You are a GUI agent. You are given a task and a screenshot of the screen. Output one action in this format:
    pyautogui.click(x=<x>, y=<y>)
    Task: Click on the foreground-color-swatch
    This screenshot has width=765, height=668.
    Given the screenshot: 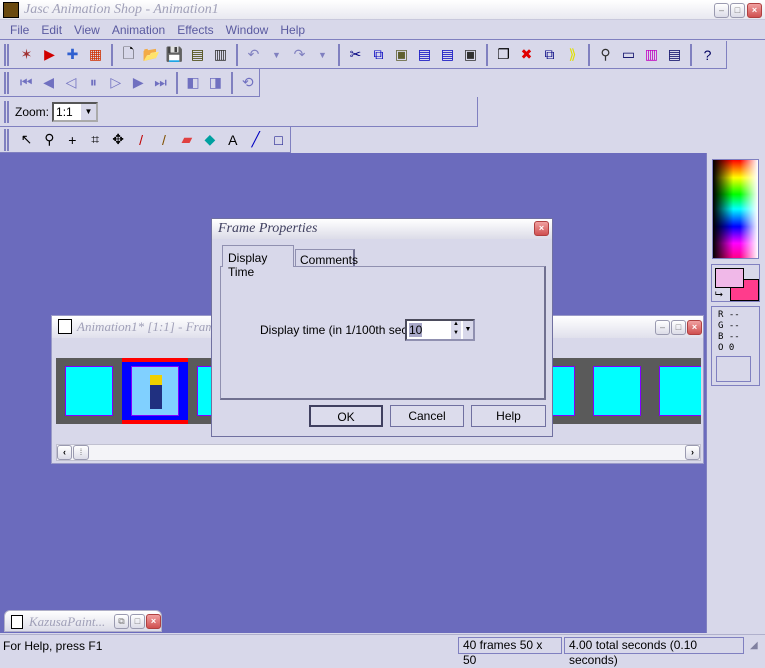 What is the action you would take?
    pyautogui.click(x=729, y=278)
    